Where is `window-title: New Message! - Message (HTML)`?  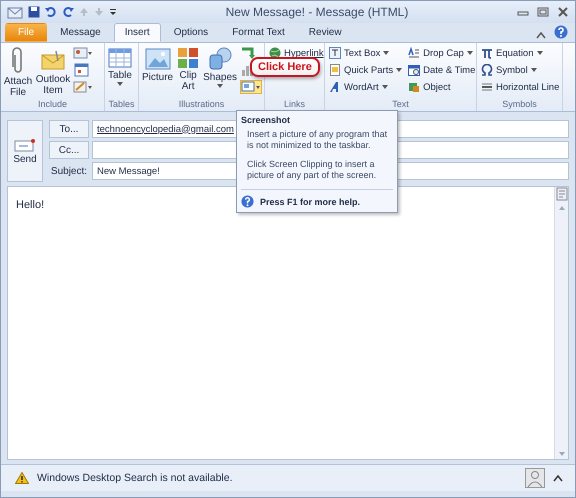 window-title: New Message! - Message (HTML) is located at coordinates (317, 12).